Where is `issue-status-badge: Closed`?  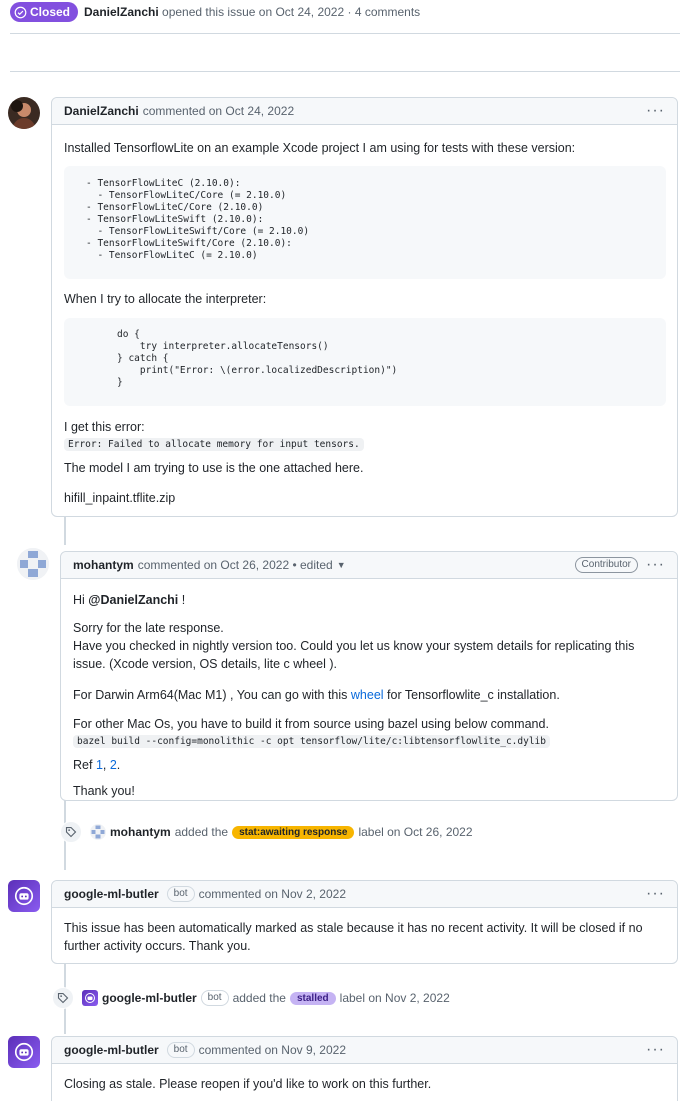 issue-status-badge: Closed is located at coordinates (44, 12).